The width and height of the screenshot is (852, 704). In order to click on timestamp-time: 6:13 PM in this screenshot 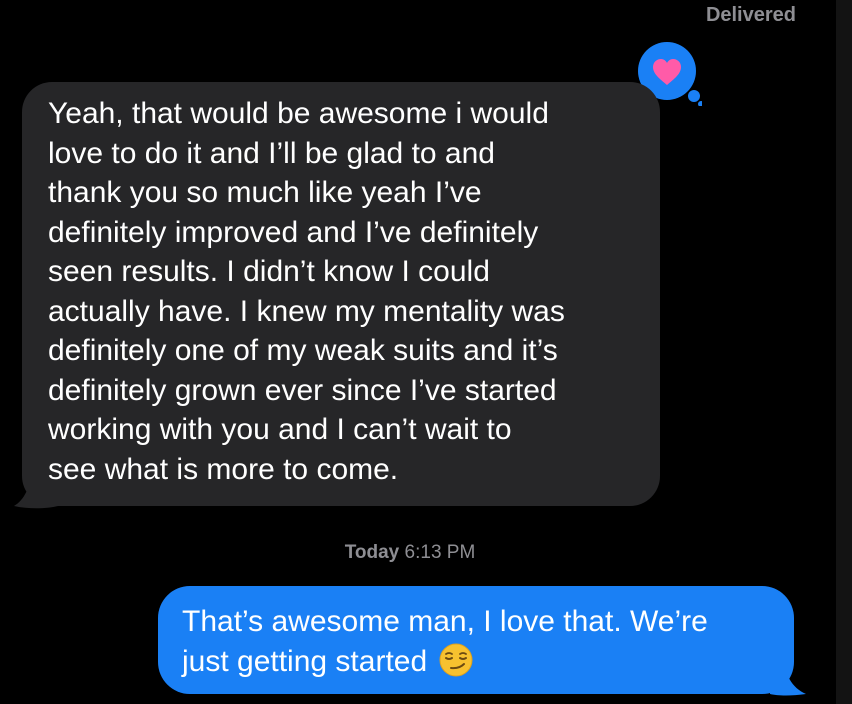, I will do `click(440, 552)`.